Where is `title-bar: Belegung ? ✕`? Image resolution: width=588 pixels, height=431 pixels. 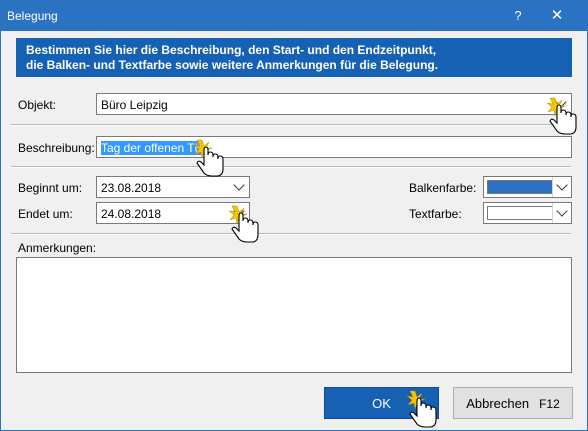 title-bar: Belegung ? ✕ is located at coordinates (294, 16).